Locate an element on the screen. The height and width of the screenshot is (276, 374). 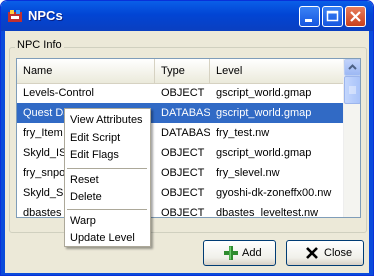
maximize-icon is located at coordinates (332, 16).